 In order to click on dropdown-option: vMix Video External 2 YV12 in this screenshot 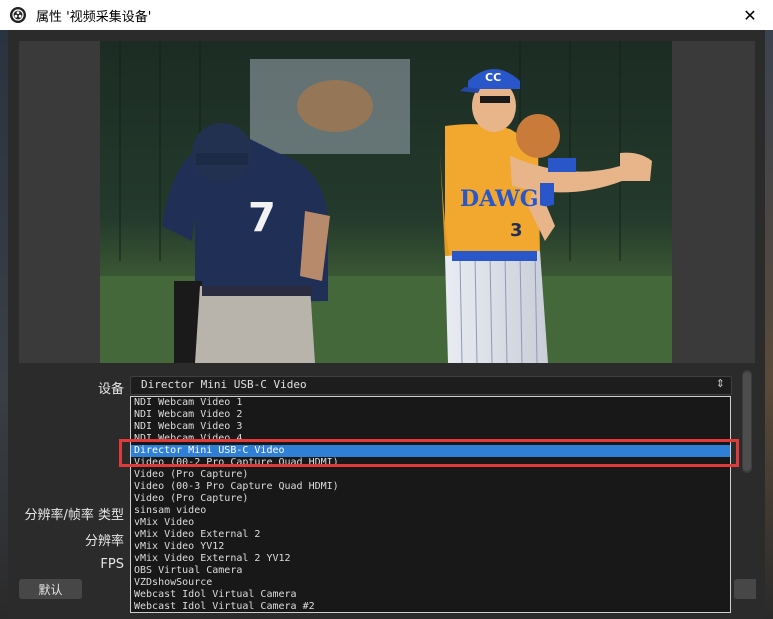, I will do `click(430, 559)`.